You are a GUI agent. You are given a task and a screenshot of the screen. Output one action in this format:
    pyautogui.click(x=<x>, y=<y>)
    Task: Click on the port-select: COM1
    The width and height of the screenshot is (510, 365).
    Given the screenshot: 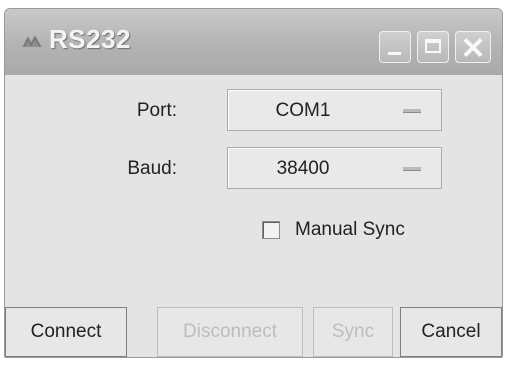 What is the action you would take?
    pyautogui.click(x=334, y=110)
    